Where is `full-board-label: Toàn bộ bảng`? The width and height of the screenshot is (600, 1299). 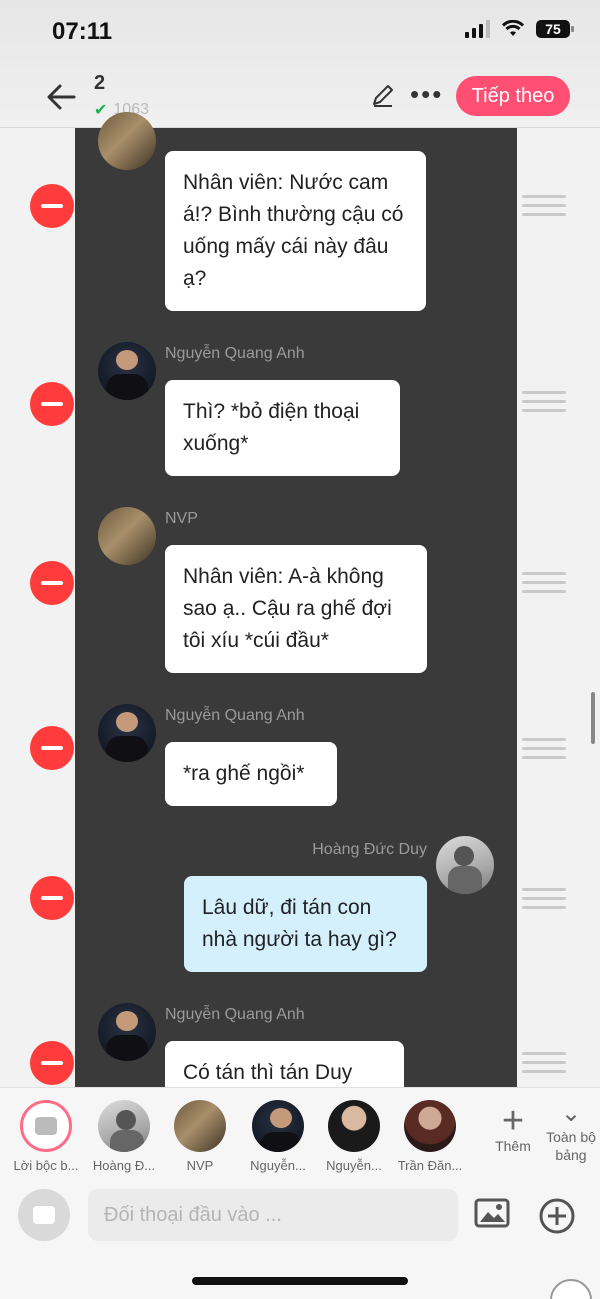 full-board-label: Toàn bộ bảng is located at coordinates (571, 1146).